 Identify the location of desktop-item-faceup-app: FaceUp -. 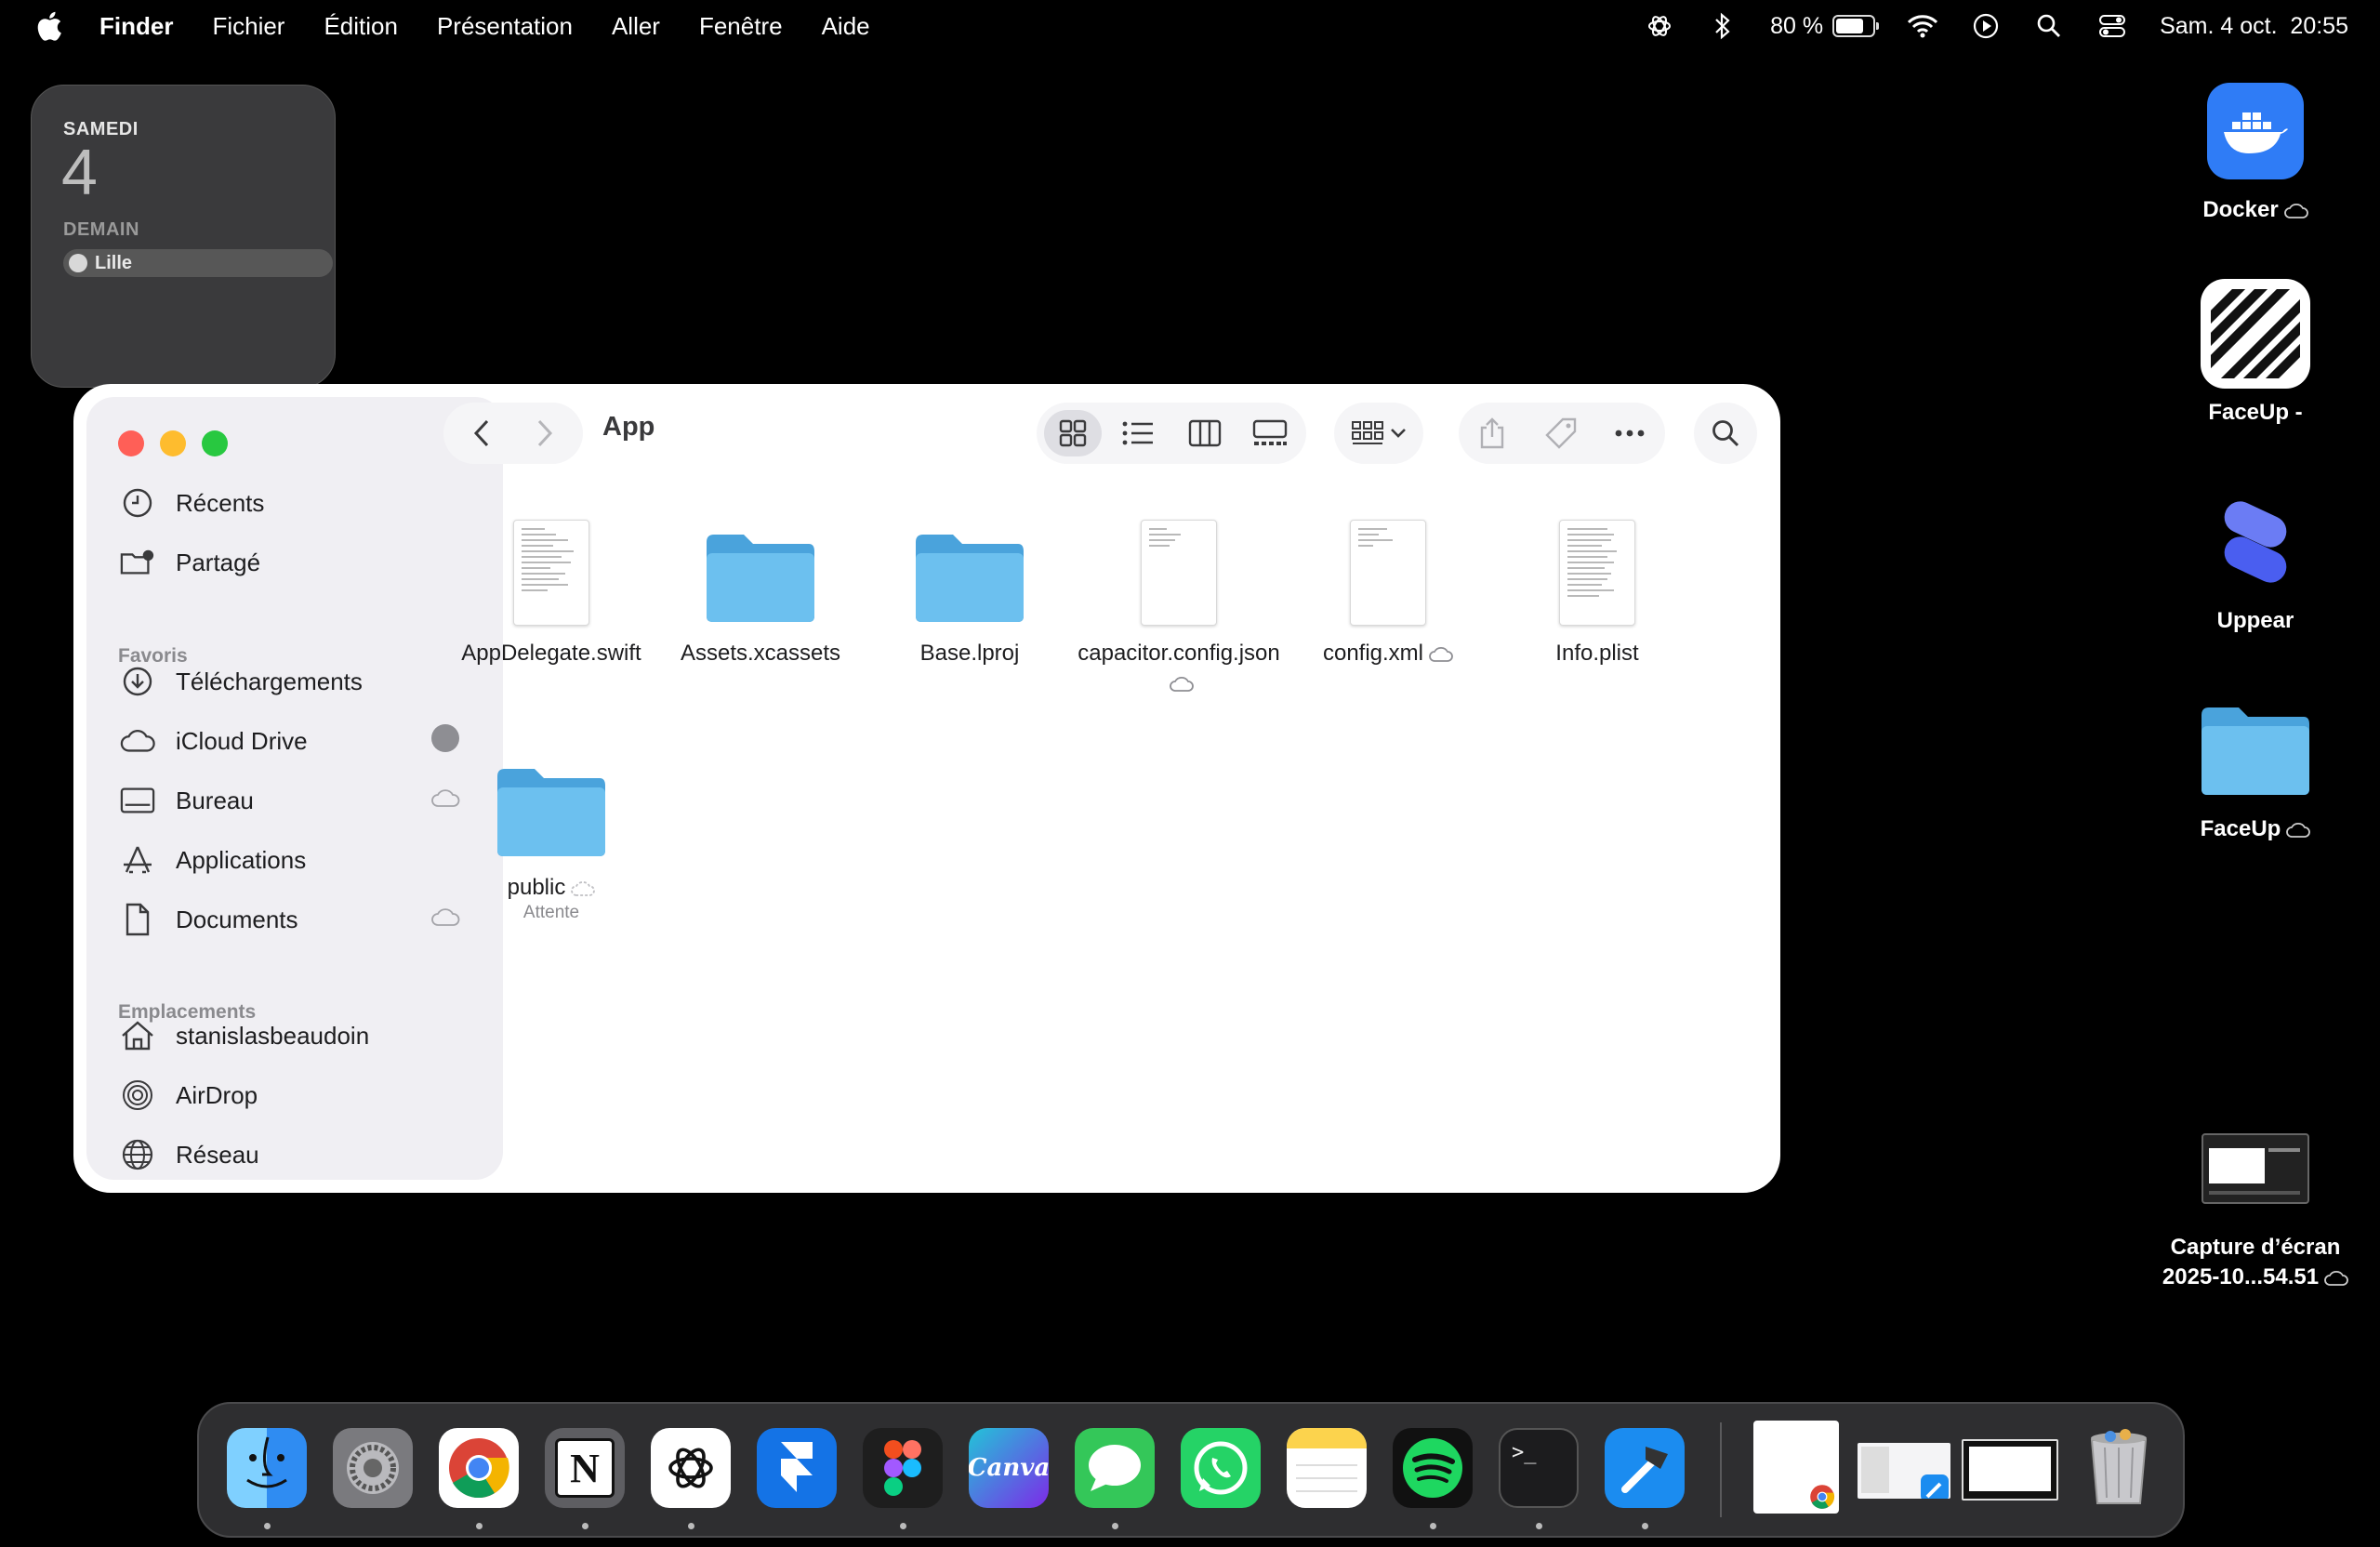
(2255, 353).